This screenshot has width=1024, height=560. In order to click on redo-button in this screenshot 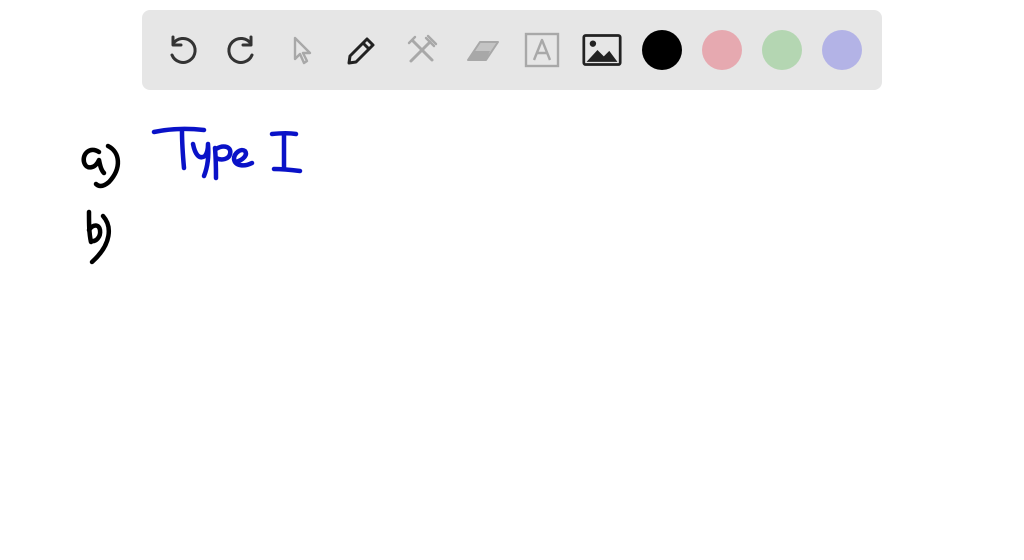, I will do `click(242, 50)`.